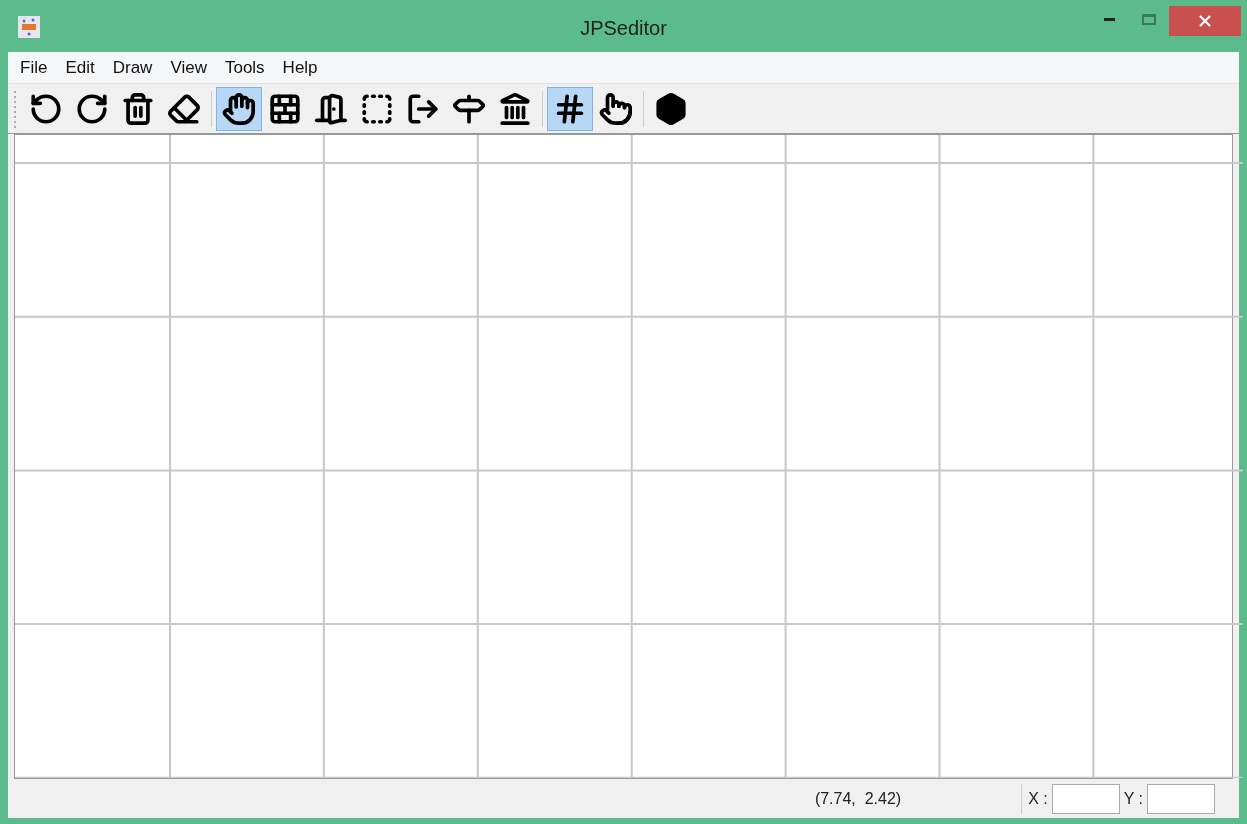 This screenshot has width=1247, height=824. Describe the element at coordinates (1133, 798) in the screenshot. I see `y-label: Y :` at that location.